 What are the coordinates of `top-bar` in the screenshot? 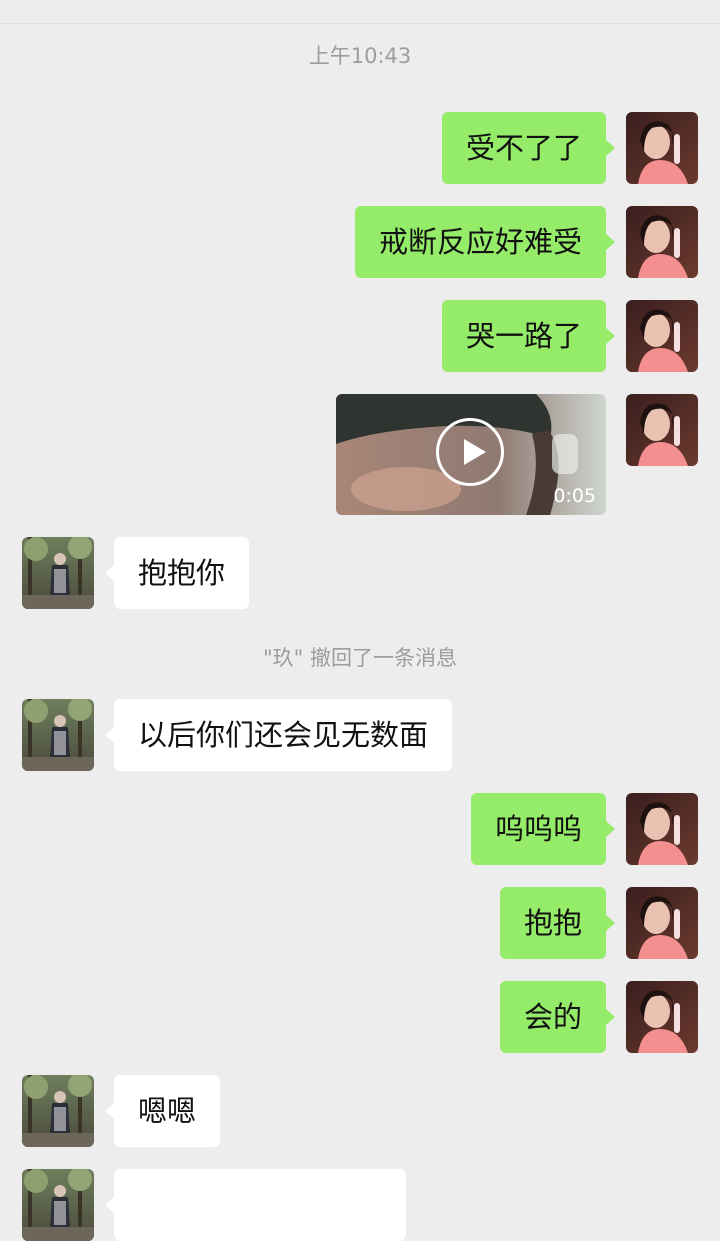 It's located at (360, 12).